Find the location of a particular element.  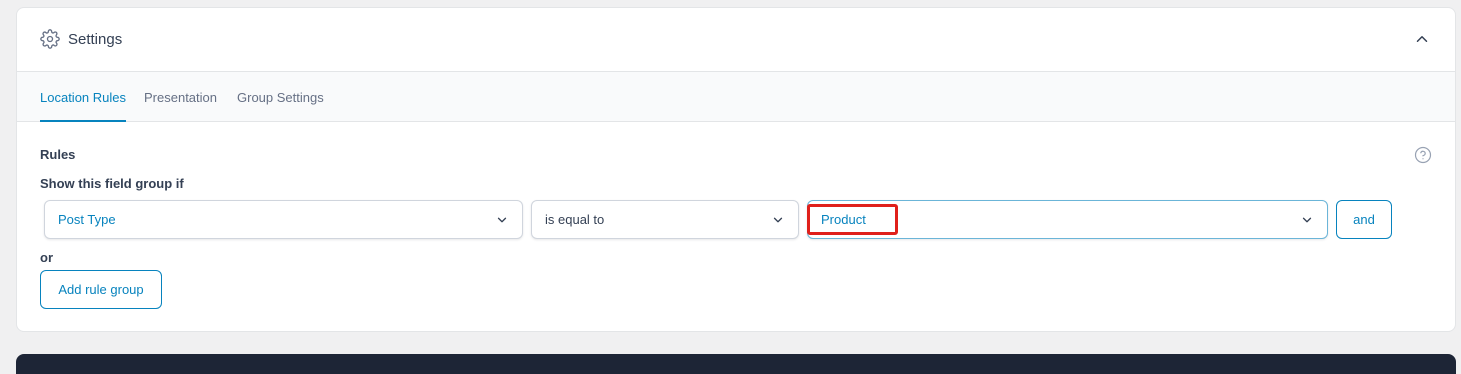

tab-presentation: Presentation is located at coordinates (180, 98).